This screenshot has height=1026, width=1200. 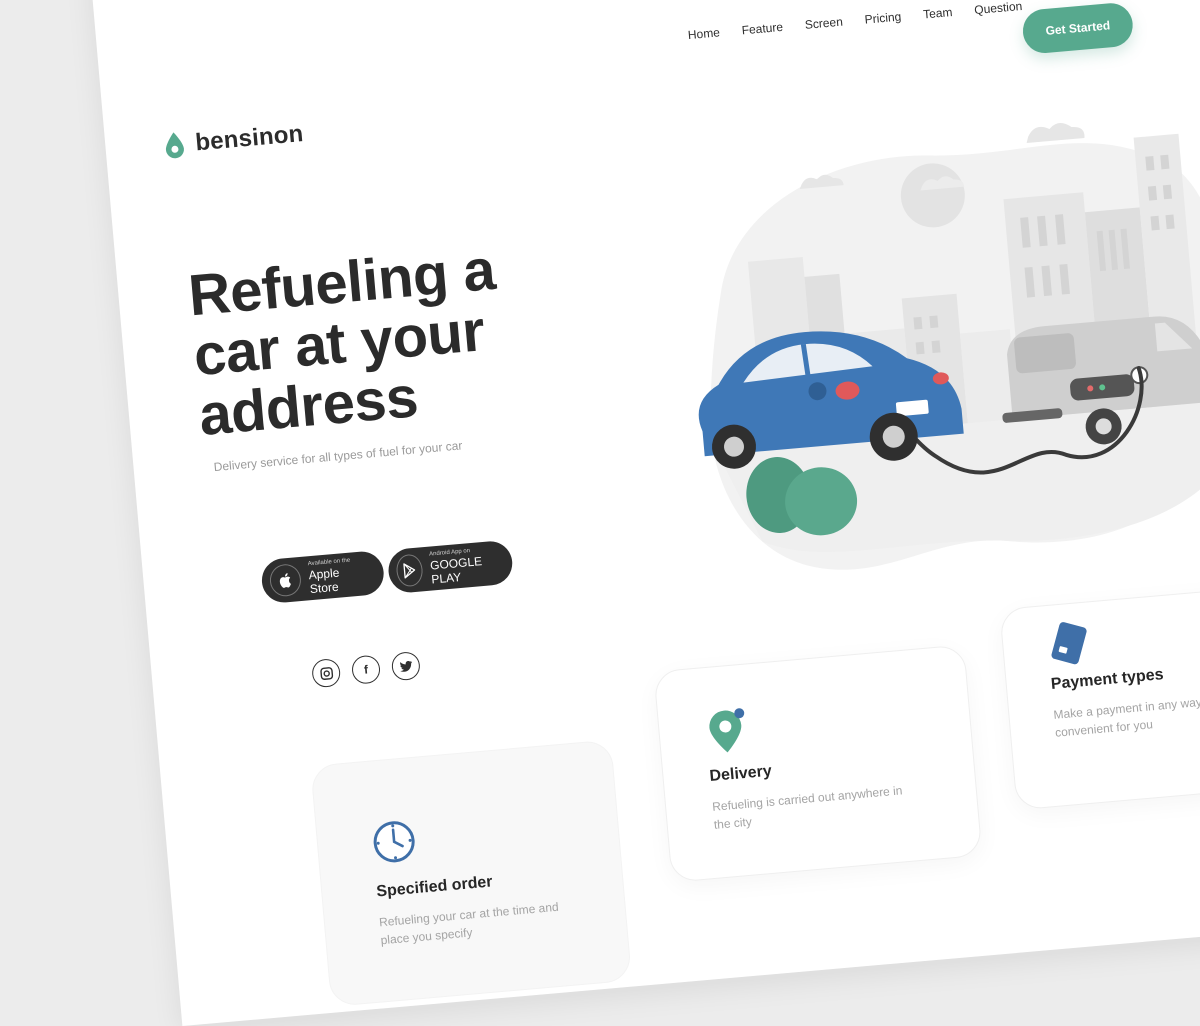 I want to click on logo: bensinon, so click(x=233, y=140).